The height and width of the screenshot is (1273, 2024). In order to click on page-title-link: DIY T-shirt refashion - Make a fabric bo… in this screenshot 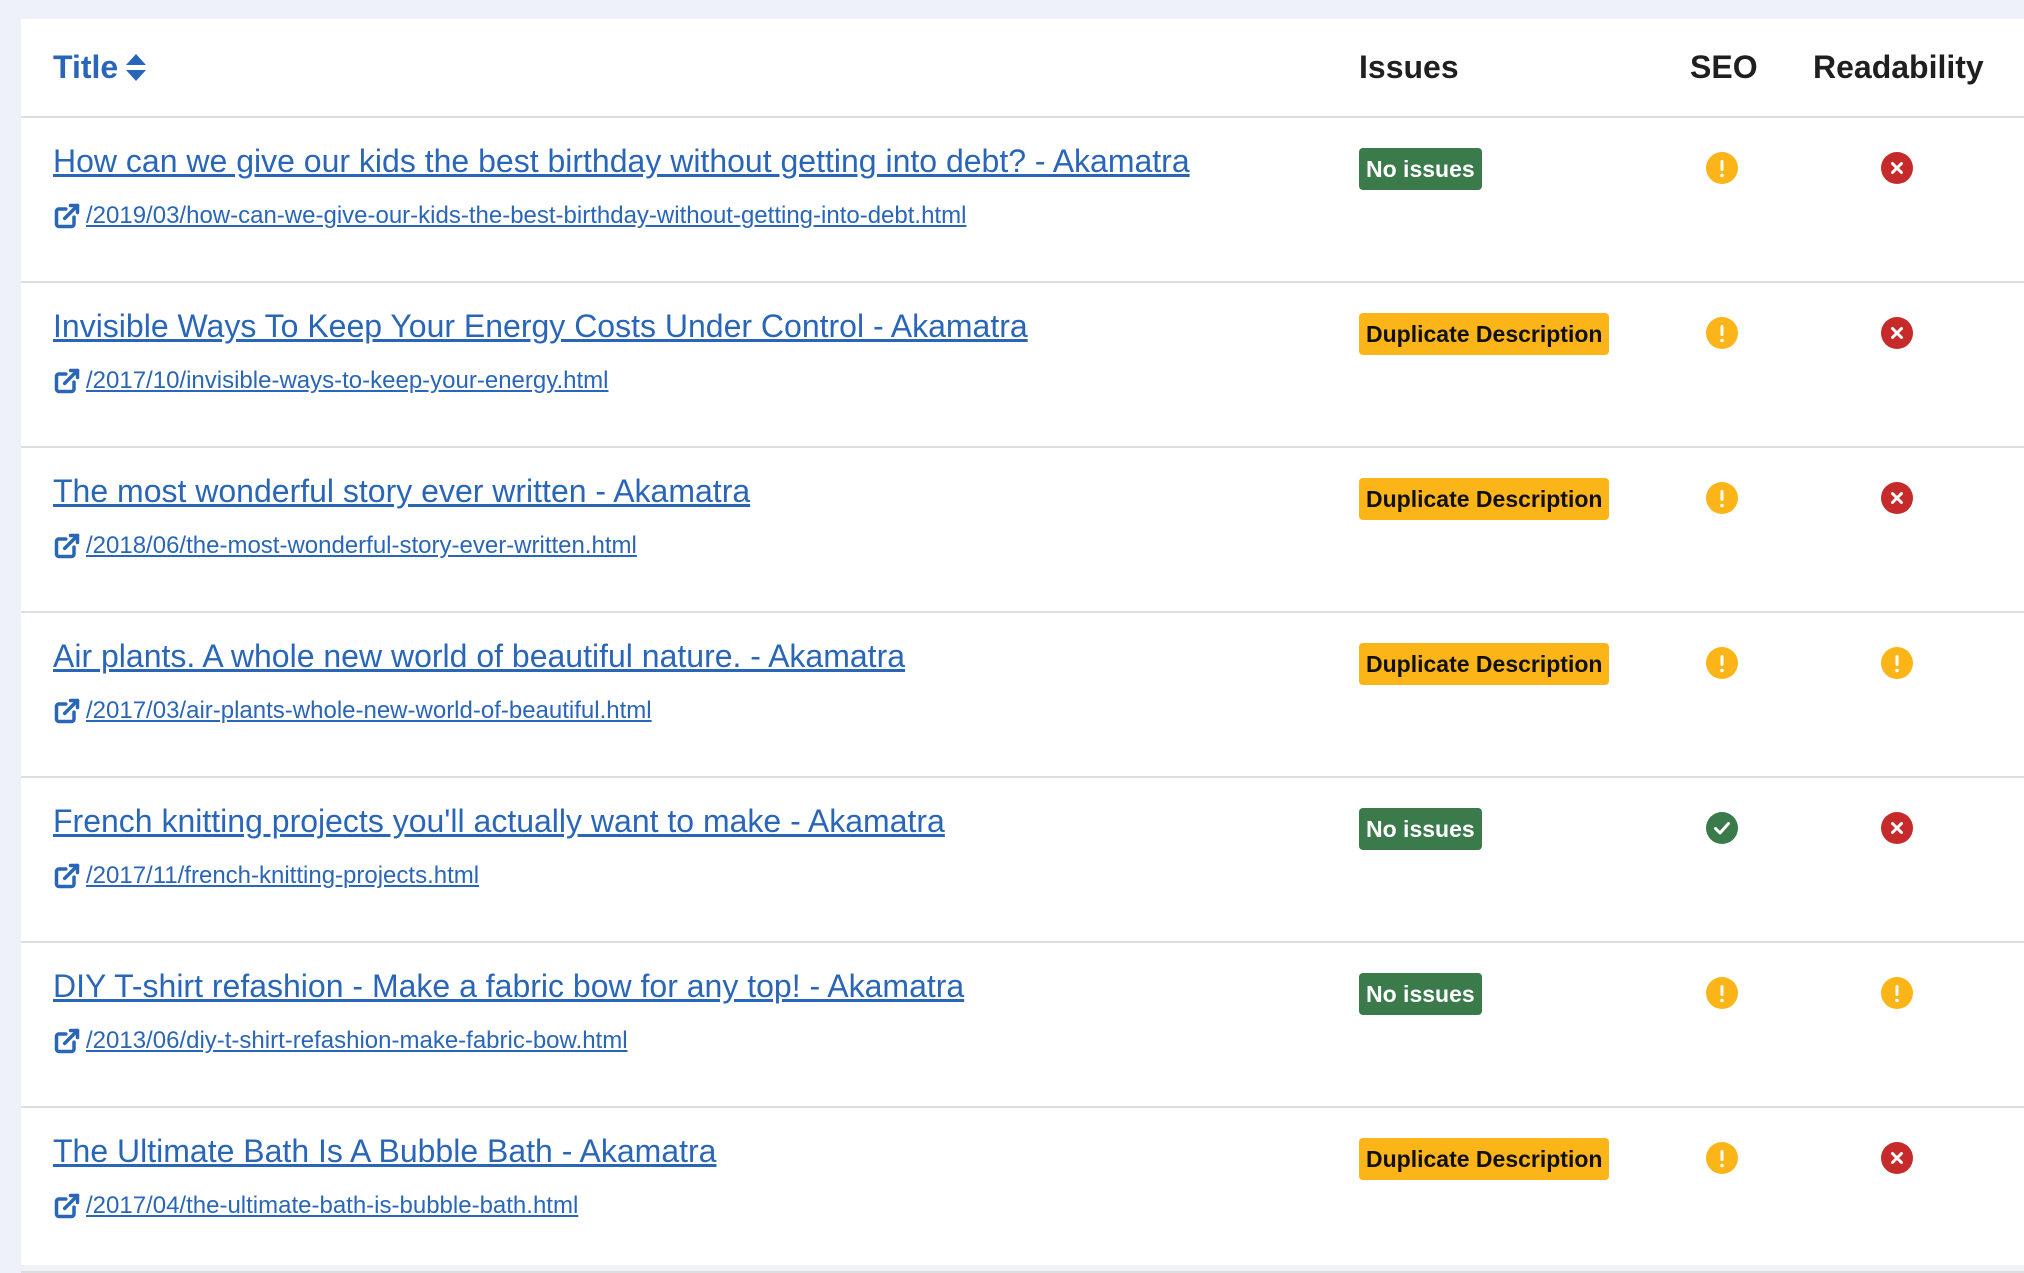, I will do `click(508, 986)`.